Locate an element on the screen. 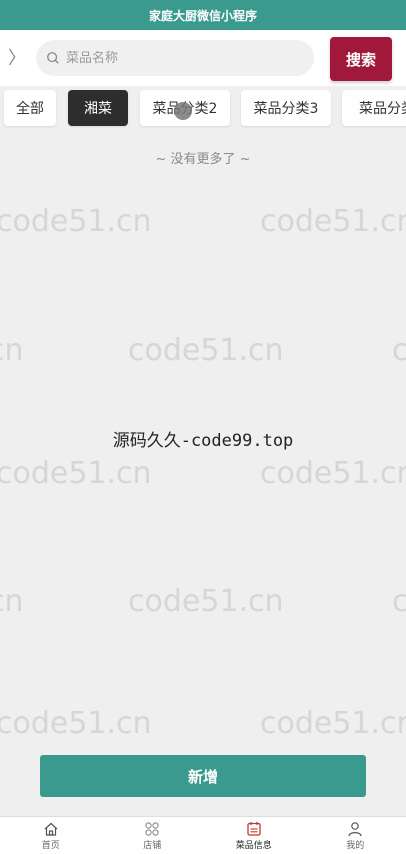  app-title: 家庭大厨微信小程序 is located at coordinates (202, 15).